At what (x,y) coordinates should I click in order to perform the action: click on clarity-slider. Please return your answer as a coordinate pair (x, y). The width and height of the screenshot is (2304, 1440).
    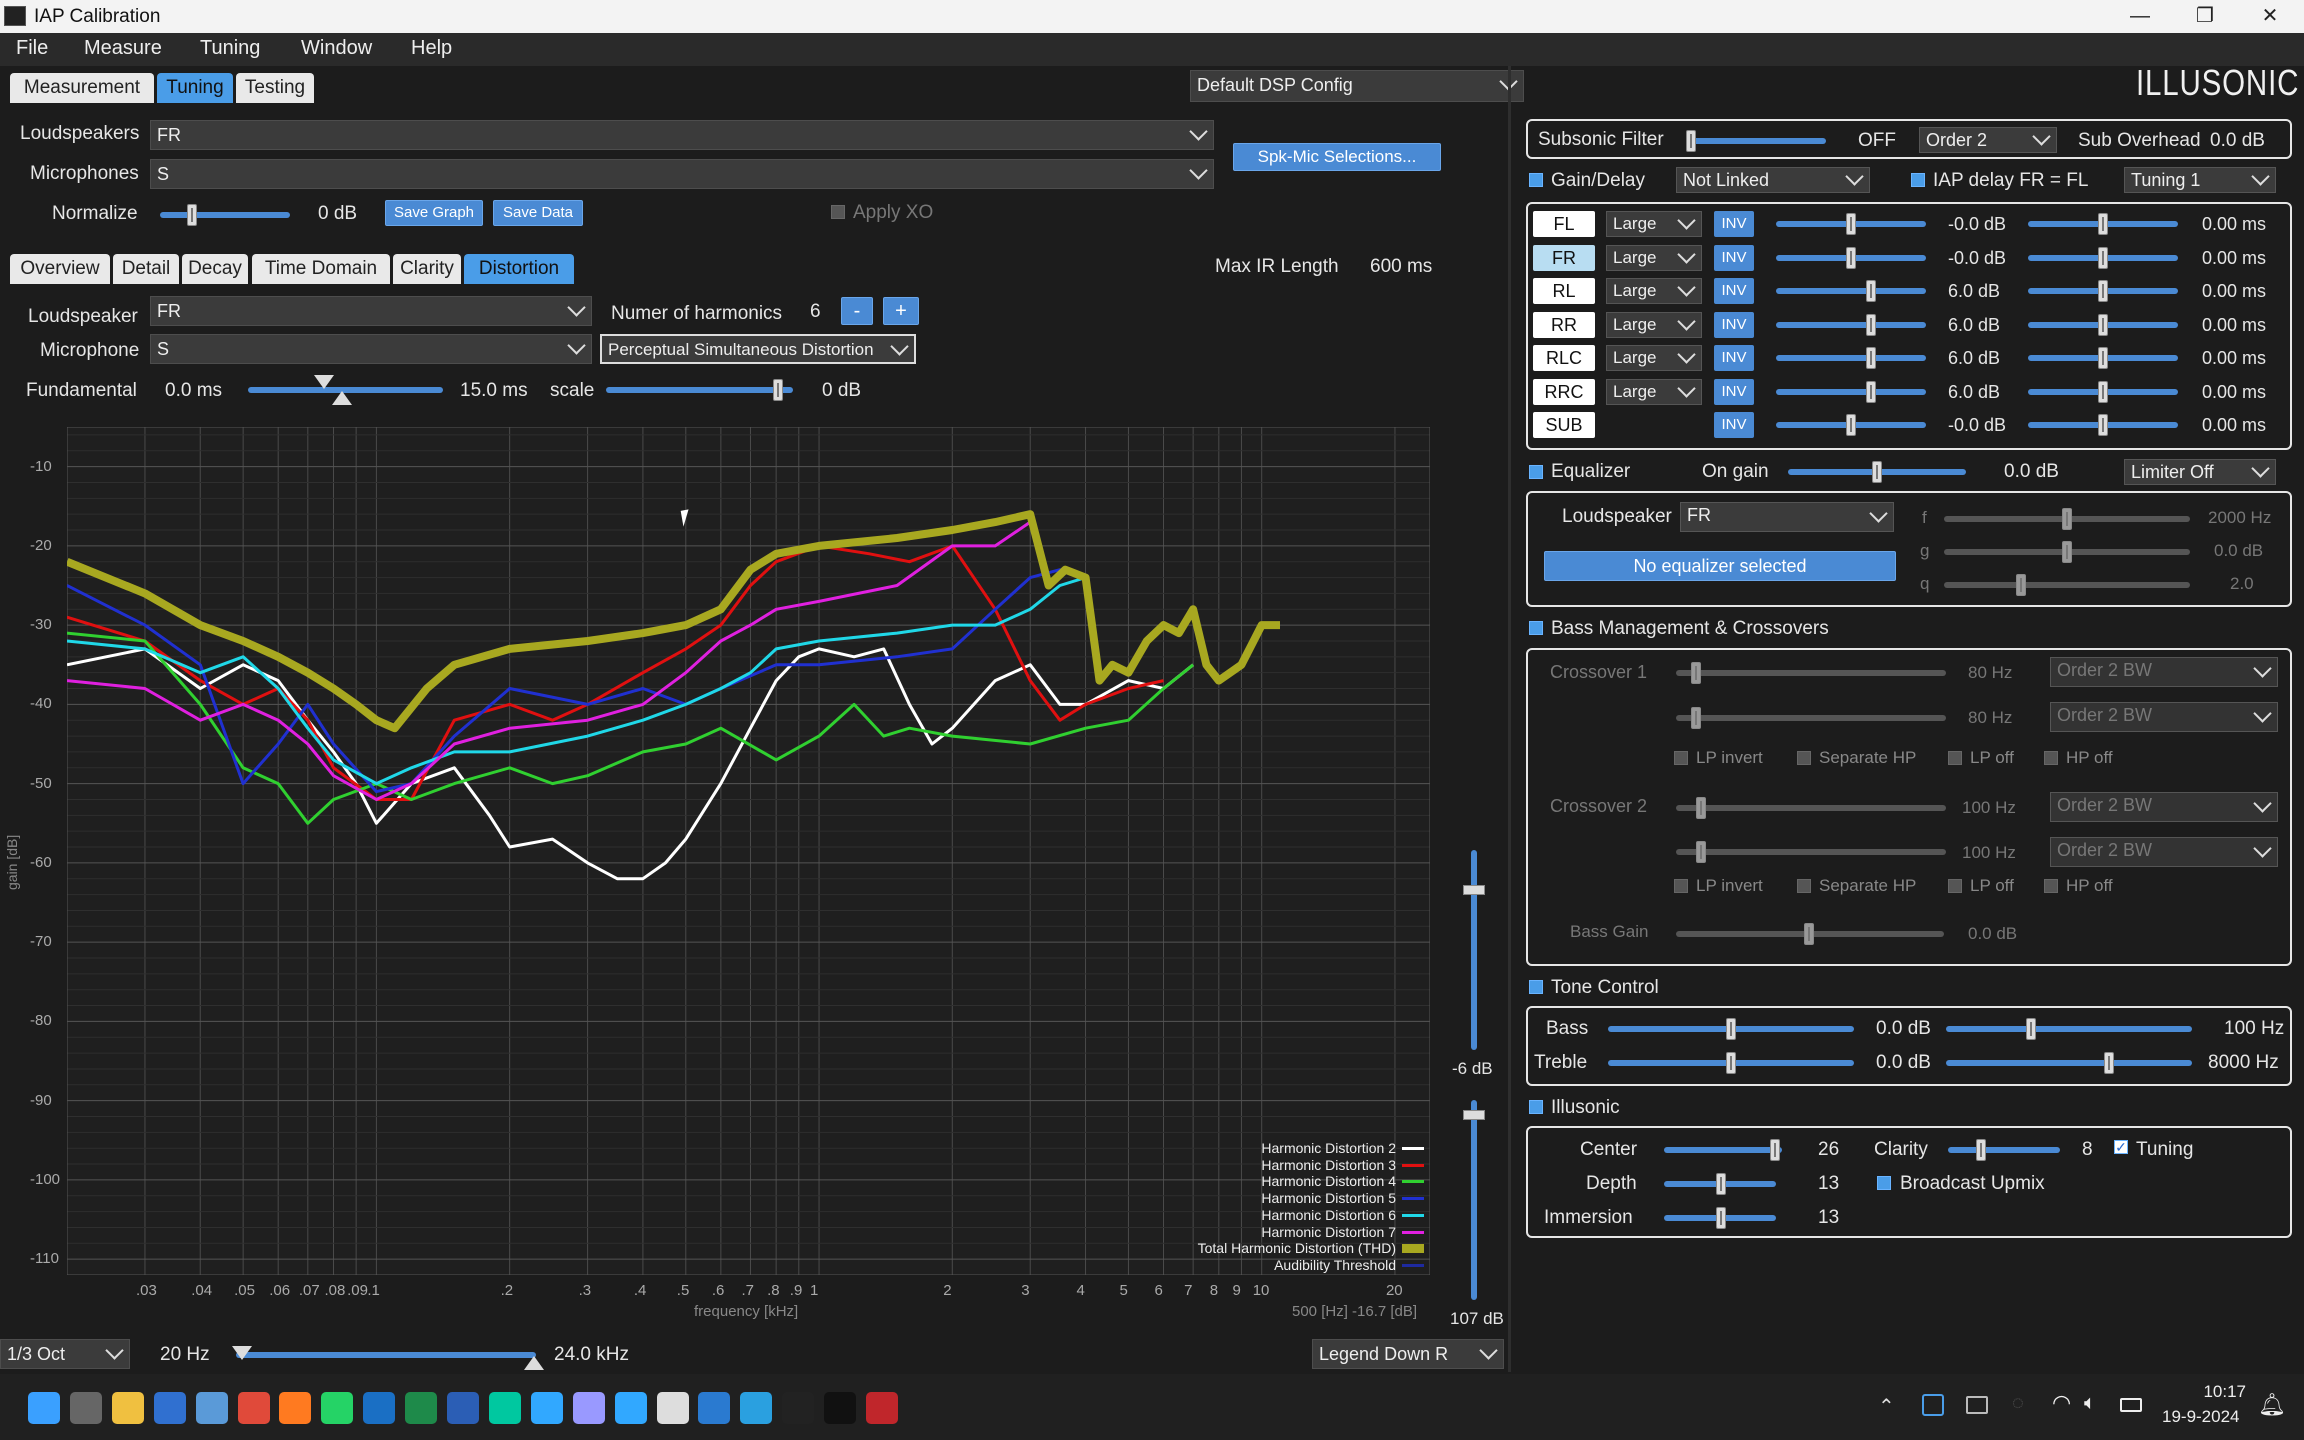
    Looking at the image, I should click on (2004, 1150).